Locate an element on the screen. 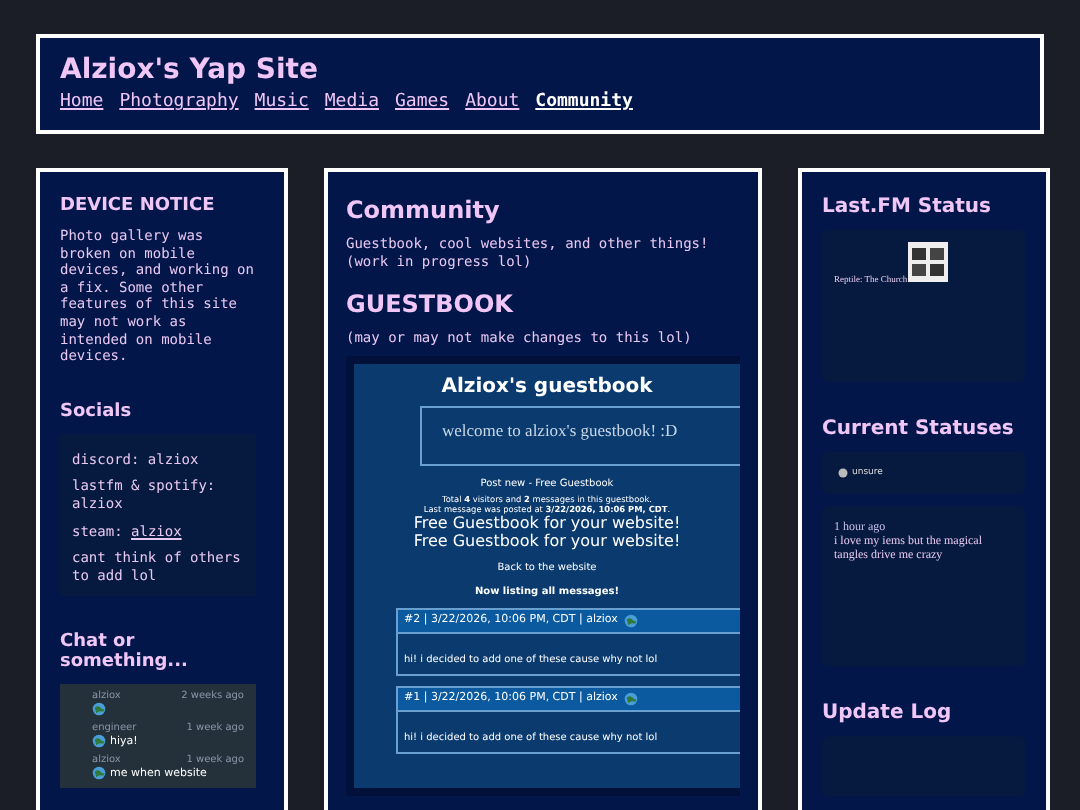 This screenshot has width=1080, height=810. site-title: Alziox's Yap Site is located at coordinates (190, 70).